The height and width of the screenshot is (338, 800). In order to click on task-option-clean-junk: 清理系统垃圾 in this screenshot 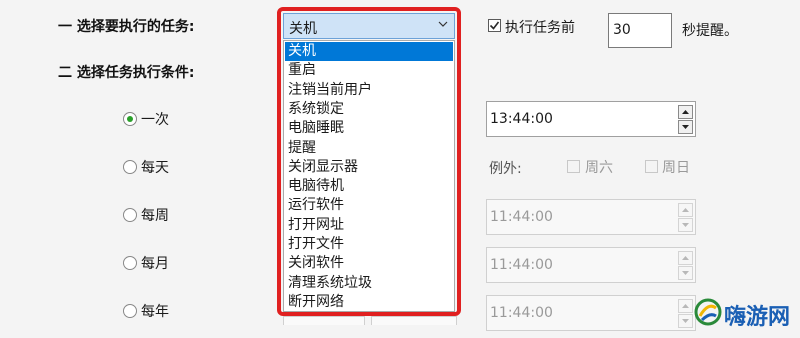, I will do `click(369, 283)`.